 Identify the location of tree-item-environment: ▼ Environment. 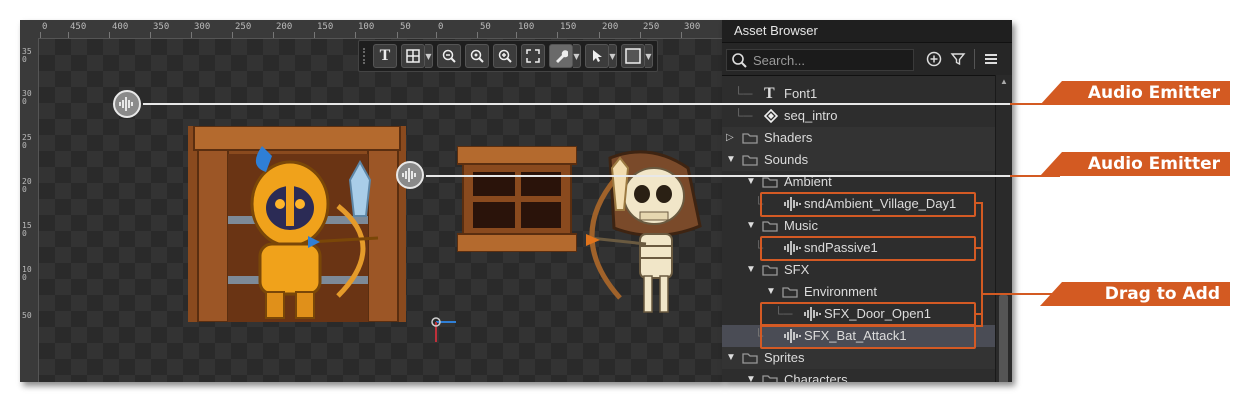
(859, 292).